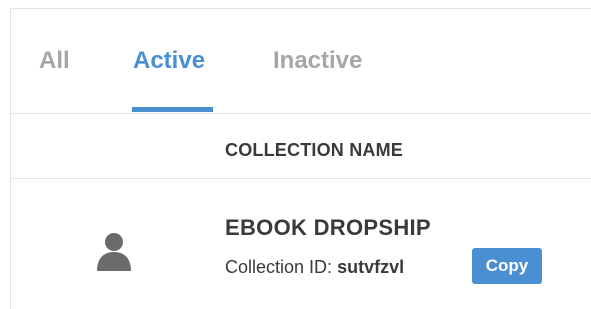 This screenshot has width=591, height=309. I want to click on collection-id-label: Collection ID:, so click(279, 267).